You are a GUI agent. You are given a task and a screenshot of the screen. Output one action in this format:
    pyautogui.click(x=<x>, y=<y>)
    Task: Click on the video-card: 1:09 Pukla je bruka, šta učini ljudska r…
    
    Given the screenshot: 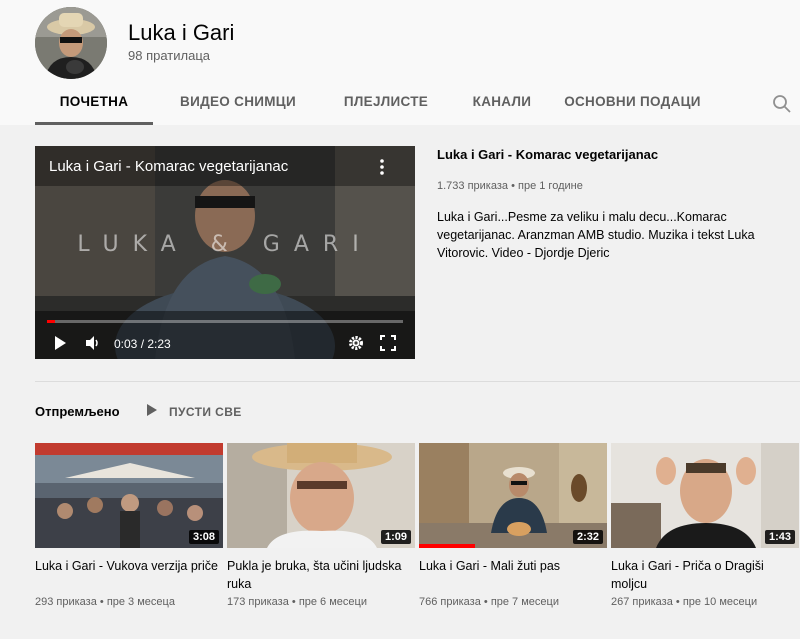 What is the action you would take?
    pyautogui.click(x=321, y=525)
    